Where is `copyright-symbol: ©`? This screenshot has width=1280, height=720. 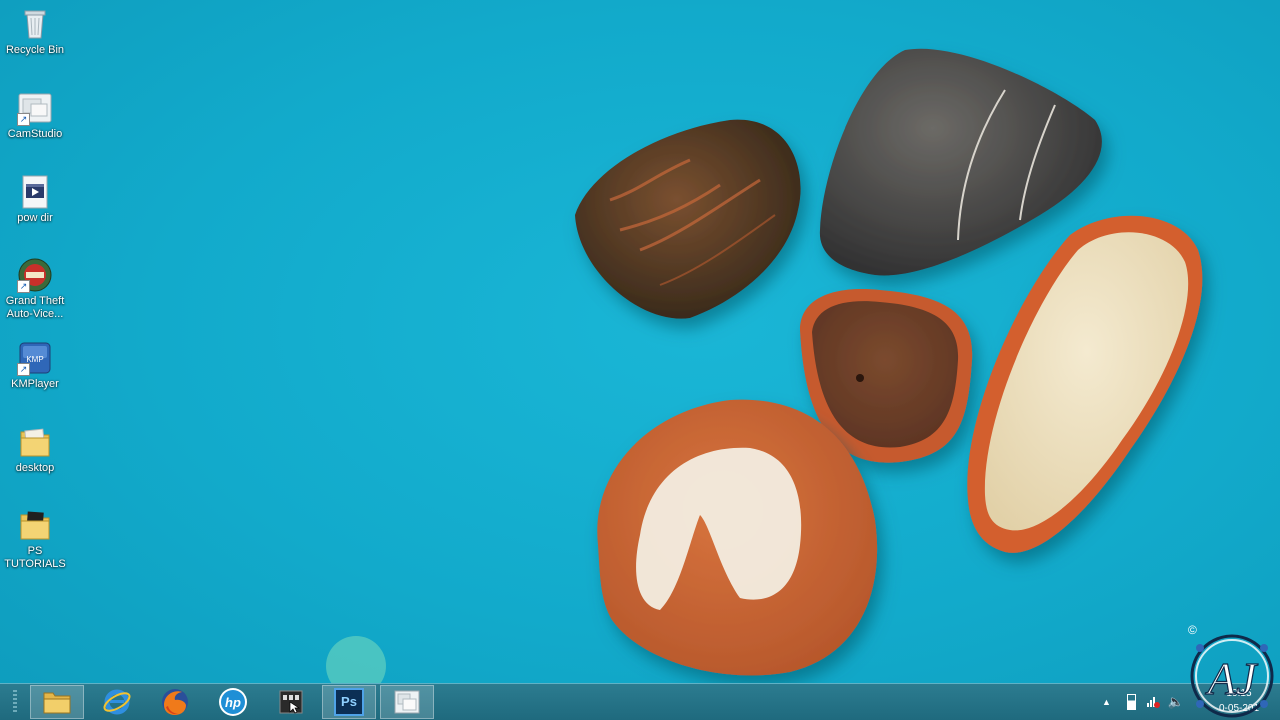
copyright-symbol: © is located at coordinates (1192, 630).